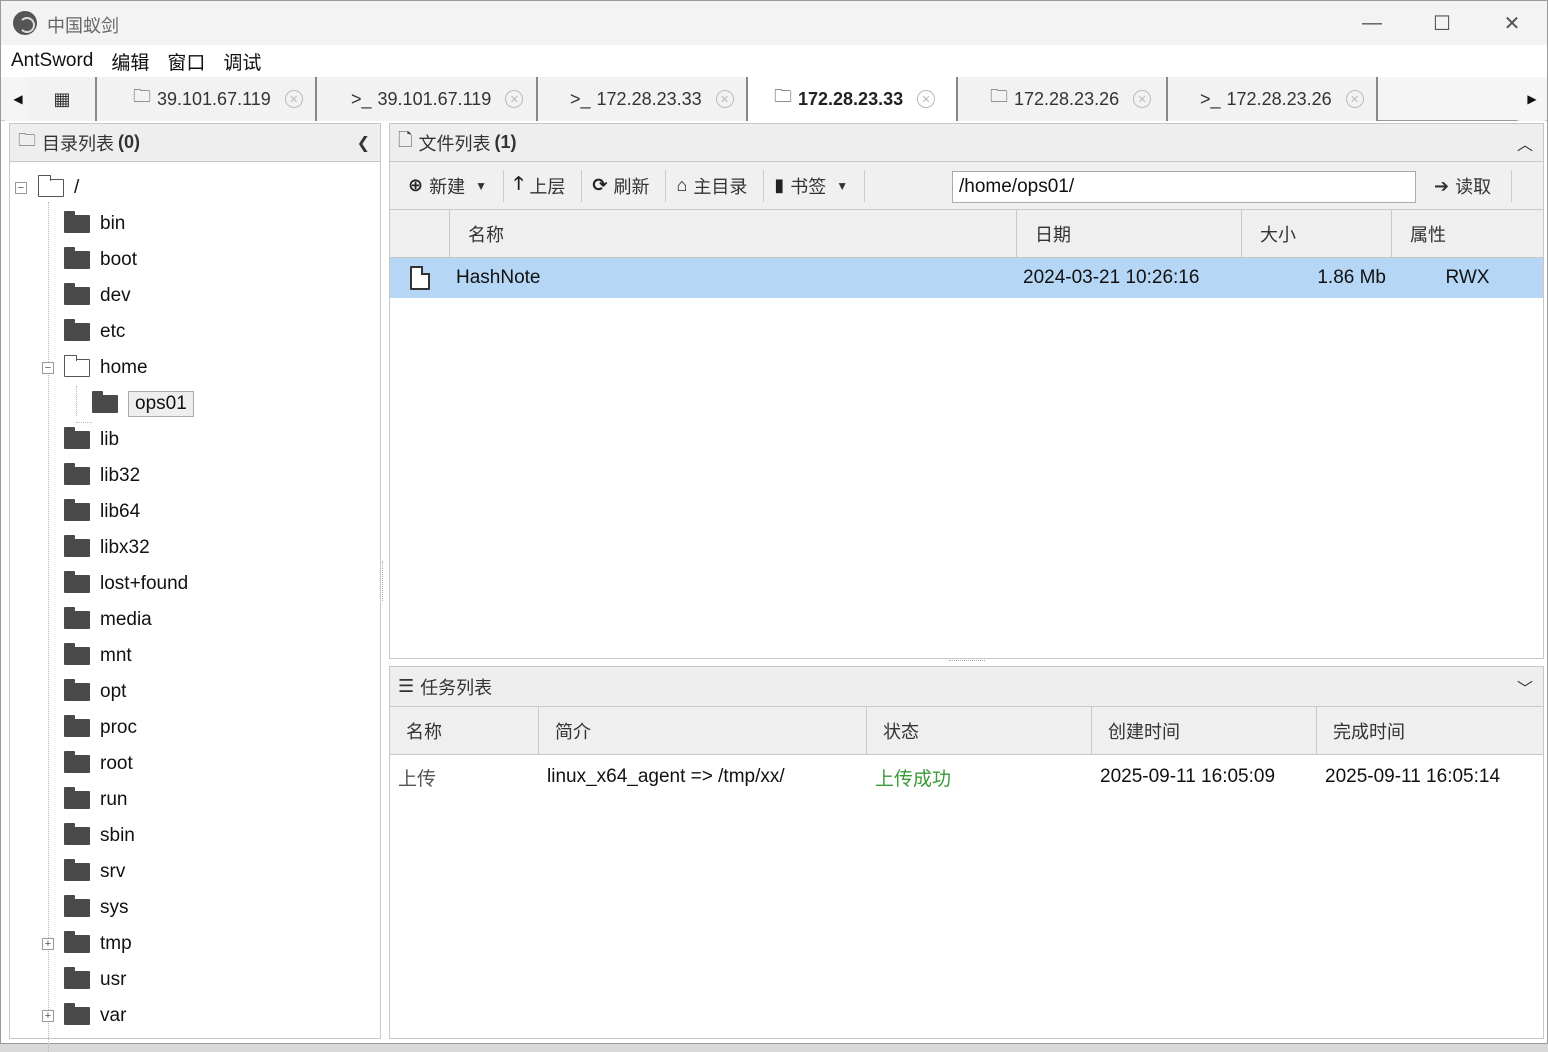 The image size is (1548, 1052). Describe the element at coordinates (967, 662) in the screenshot. I see `horizontal-splitter-handle` at that location.